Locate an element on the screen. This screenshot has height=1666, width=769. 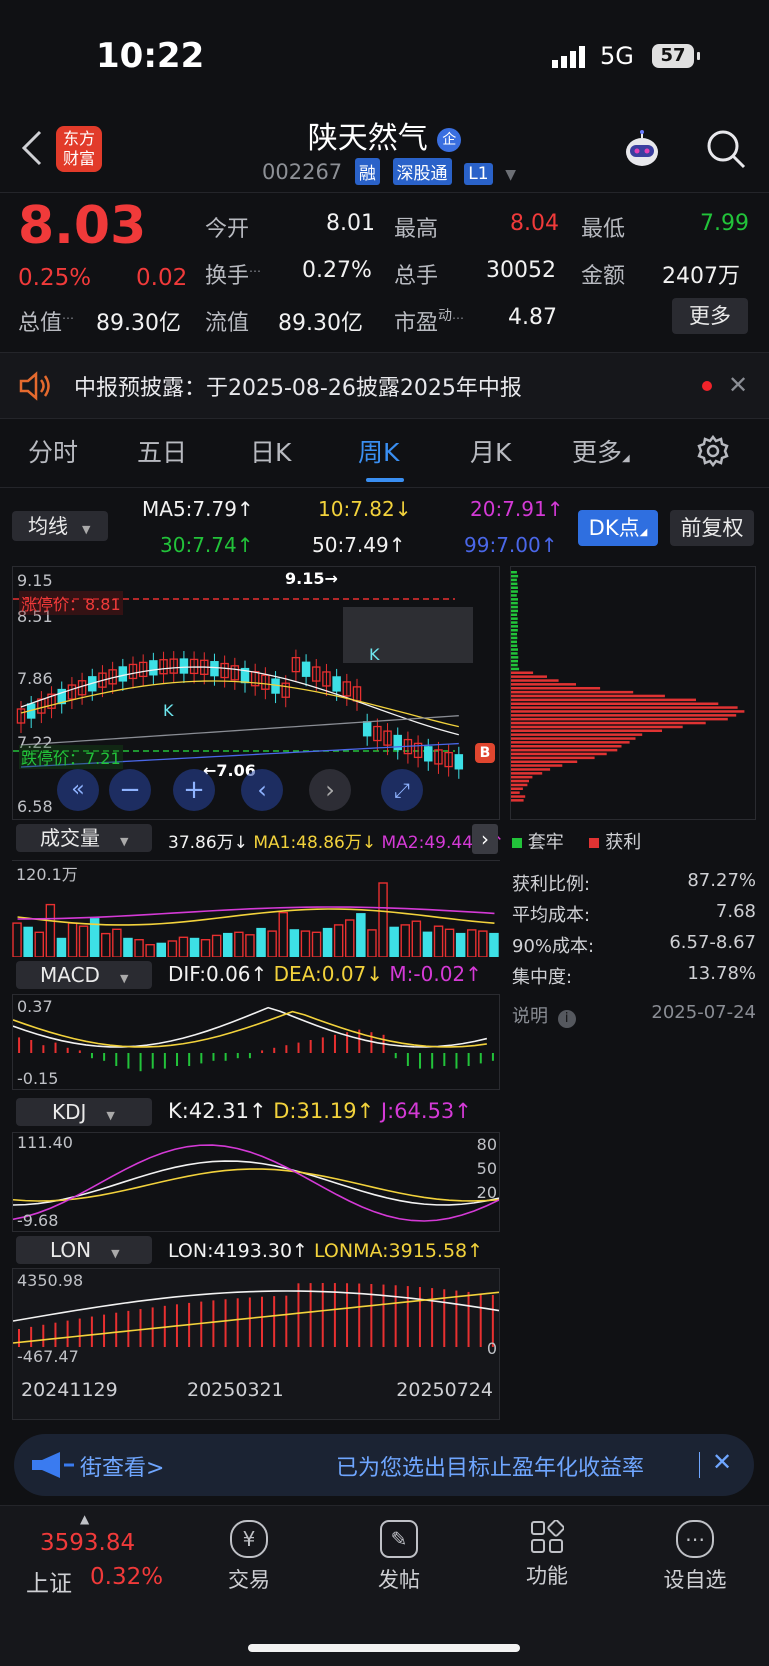
volume-label: 总手 is located at coordinates (416, 274).